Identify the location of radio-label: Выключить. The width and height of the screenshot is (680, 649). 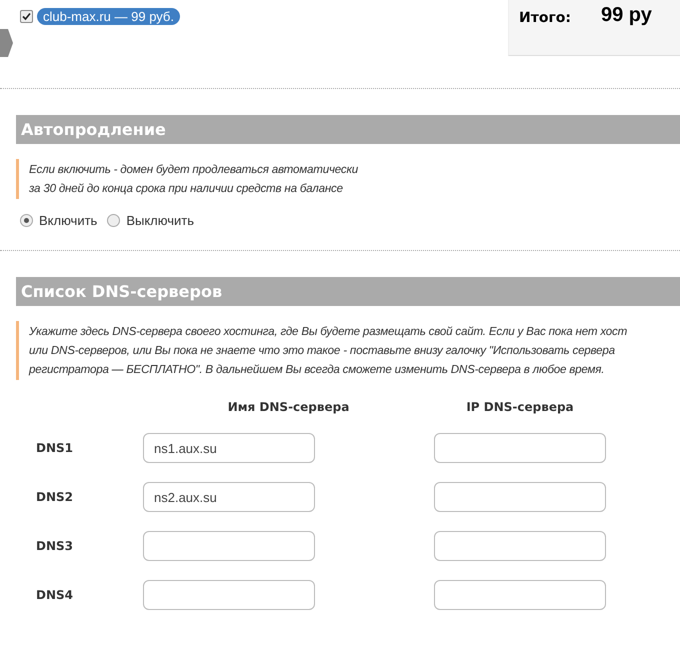
(160, 220).